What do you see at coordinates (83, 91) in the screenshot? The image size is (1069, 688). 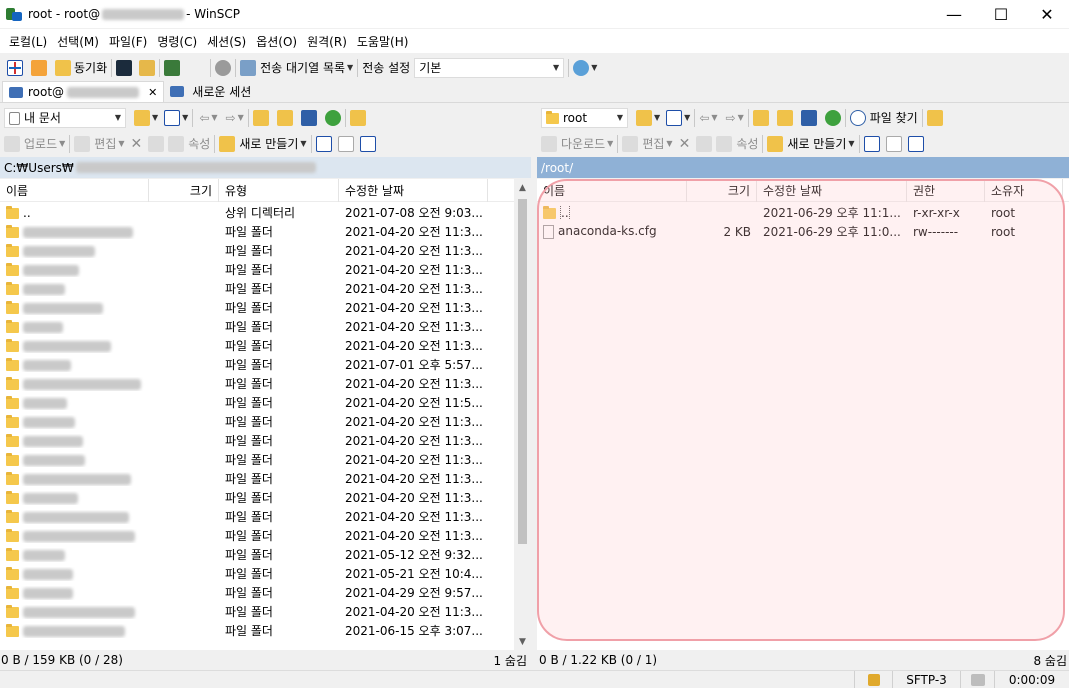 I see `tab-session-root: root@ ✕` at bounding box center [83, 91].